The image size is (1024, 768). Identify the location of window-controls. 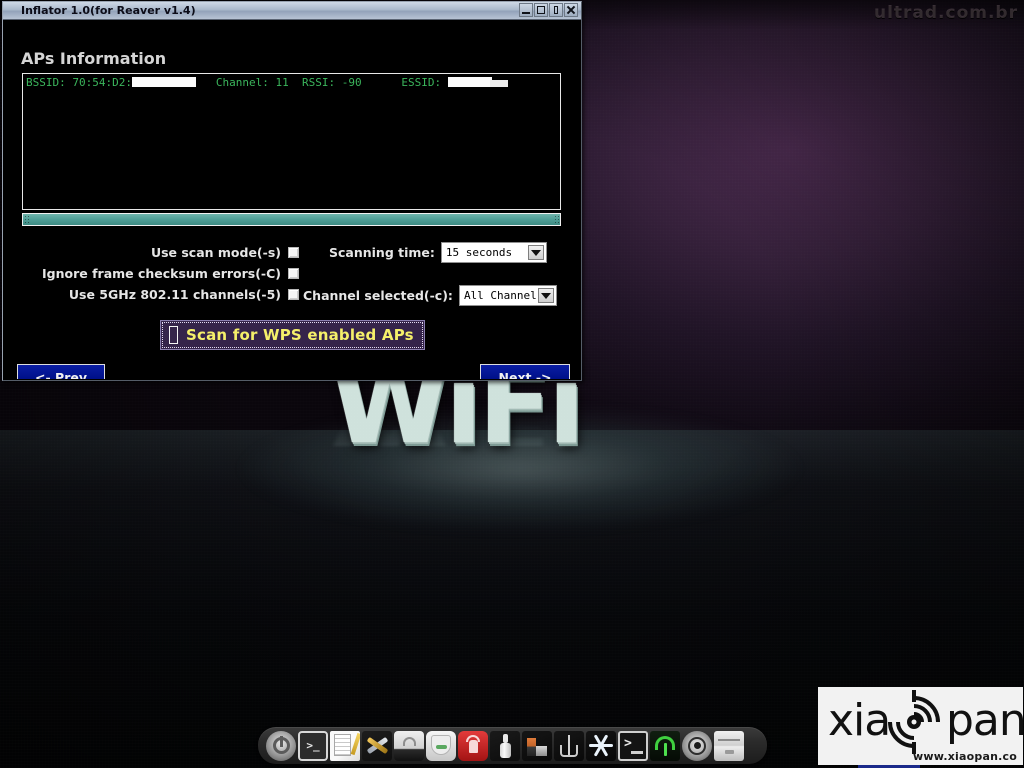
(548, 10).